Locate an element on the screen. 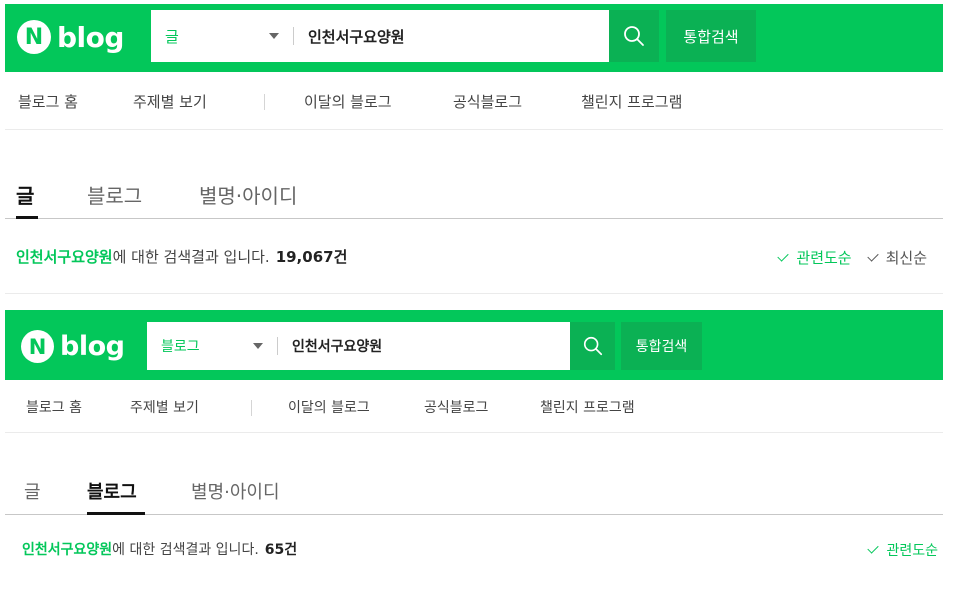 This screenshot has width=960, height=589. result-summary: 인천서구요양원에 대한 검색결과 입니다. 65건 is located at coordinates (159, 549).